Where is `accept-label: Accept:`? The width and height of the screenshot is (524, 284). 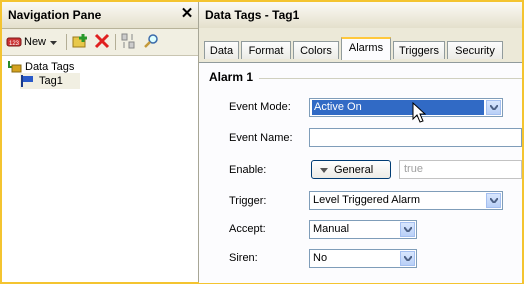
accept-label: Accept: is located at coordinates (247, 229).